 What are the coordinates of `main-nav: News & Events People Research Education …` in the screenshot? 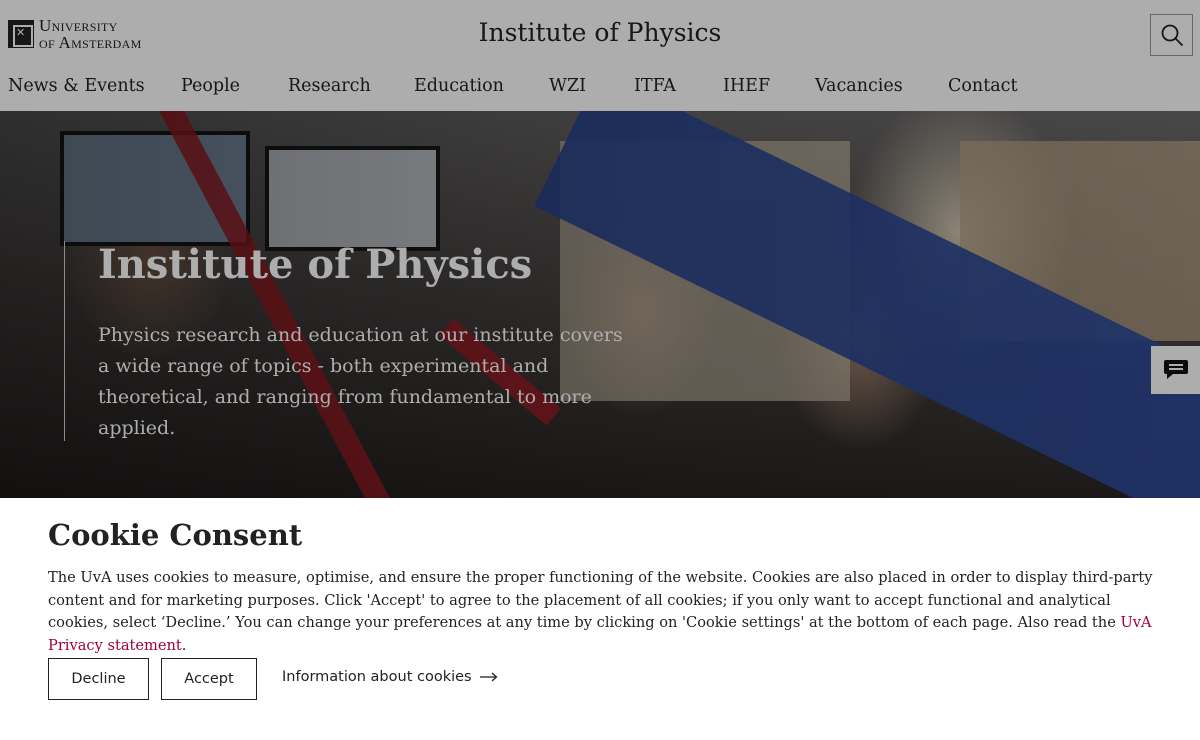 It's located at (600, 89).